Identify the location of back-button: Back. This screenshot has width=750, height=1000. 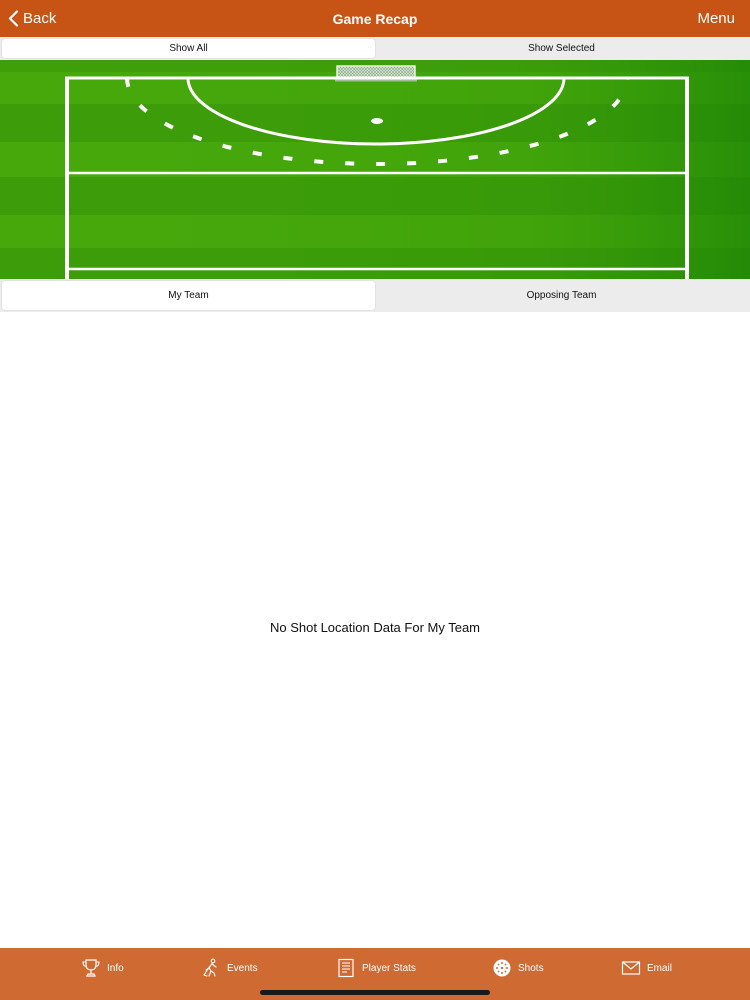
(32, 18).